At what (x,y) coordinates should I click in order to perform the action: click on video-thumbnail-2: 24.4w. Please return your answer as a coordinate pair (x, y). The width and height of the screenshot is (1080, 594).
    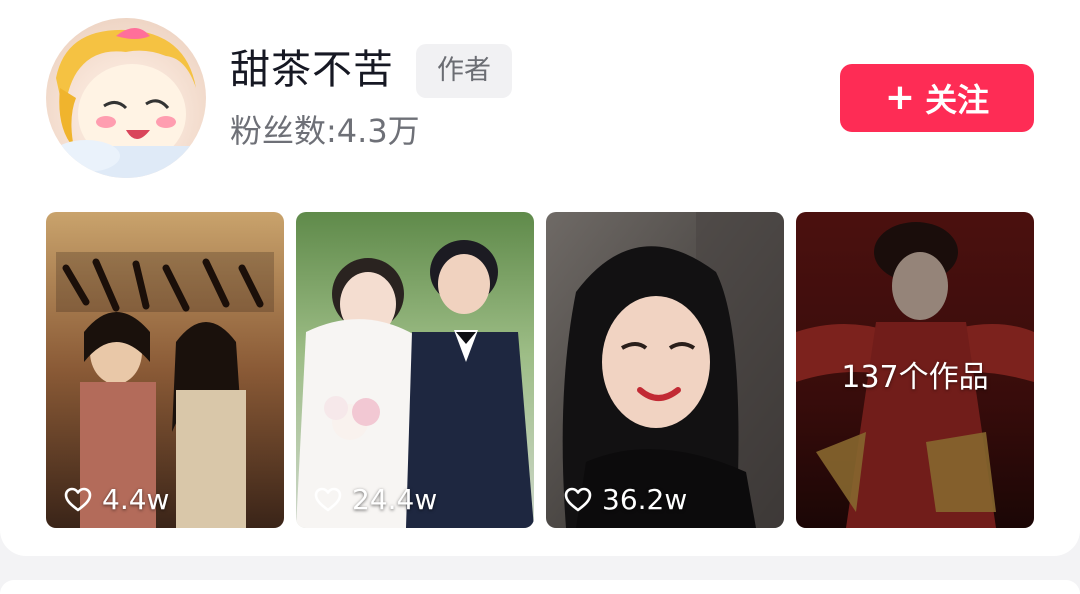
    Looking at the image, I should click on (415, 370).